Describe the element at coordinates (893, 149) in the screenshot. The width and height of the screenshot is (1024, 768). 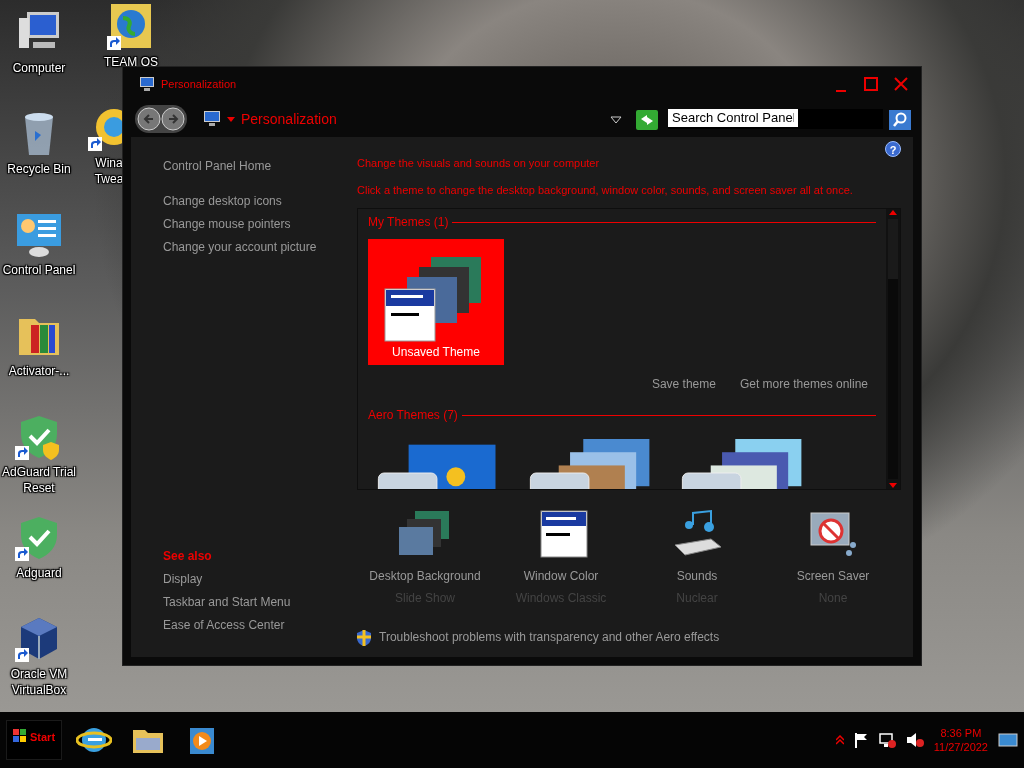
I see `help-button: ?` at that location.